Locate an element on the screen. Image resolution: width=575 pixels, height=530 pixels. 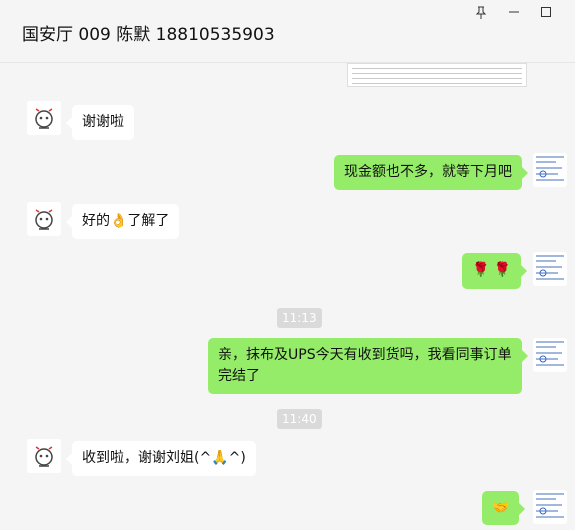
pin-icon is located at coordinates (481, 14).